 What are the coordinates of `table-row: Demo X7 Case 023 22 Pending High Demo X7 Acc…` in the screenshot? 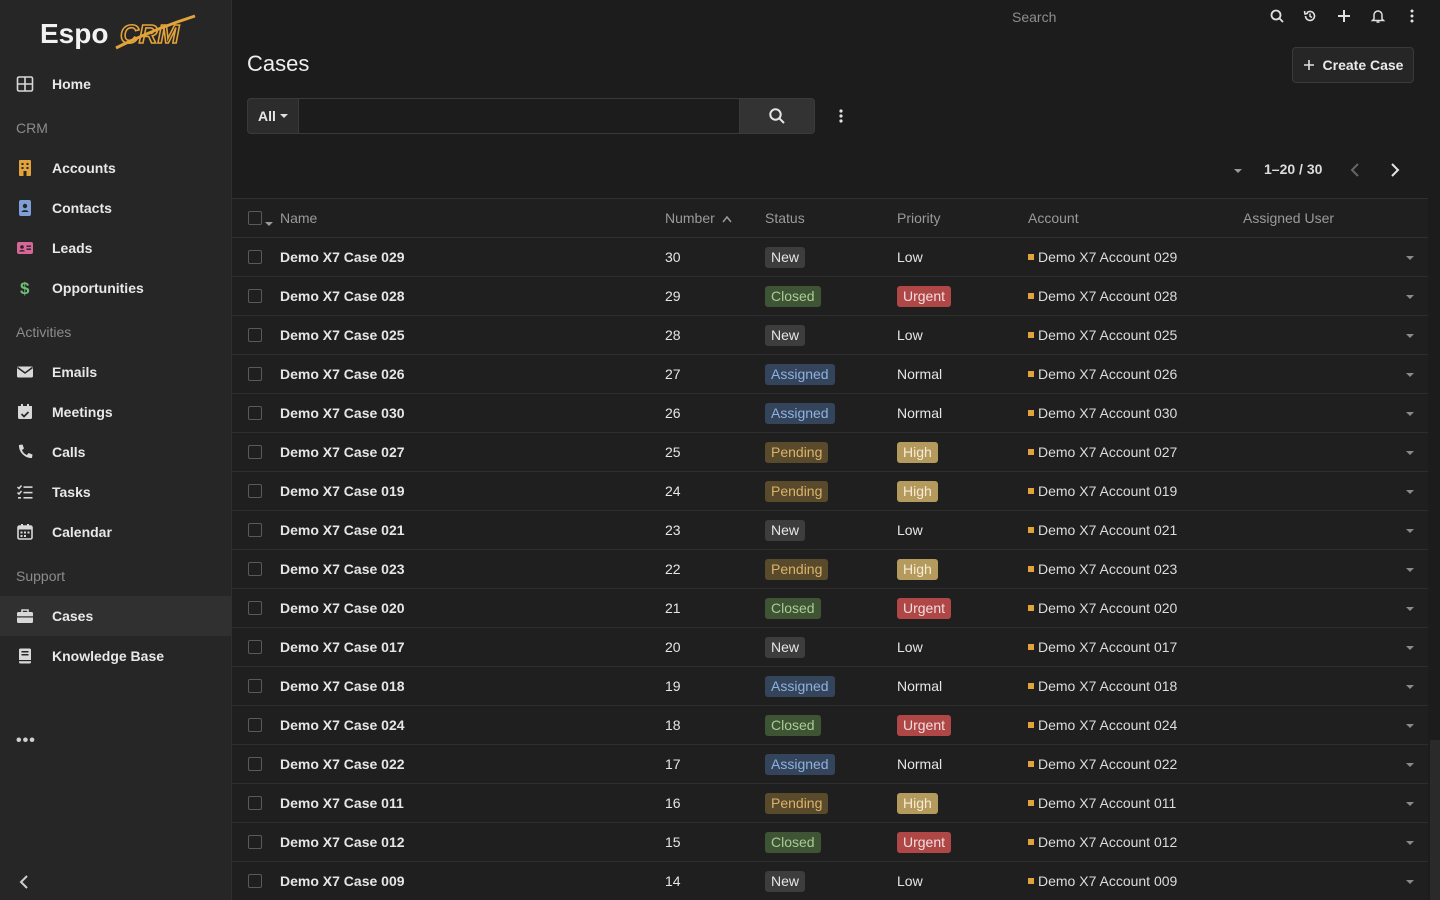 It's located at (830, 569).